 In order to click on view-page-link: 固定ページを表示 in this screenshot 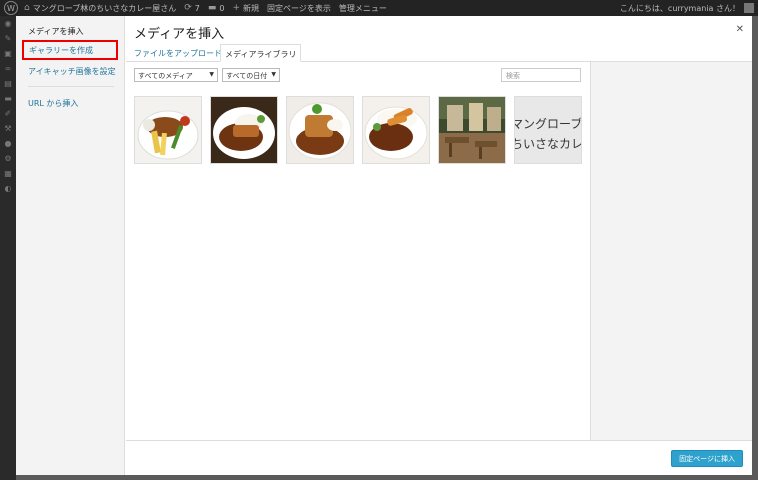, I will do `click(299, 8)`.